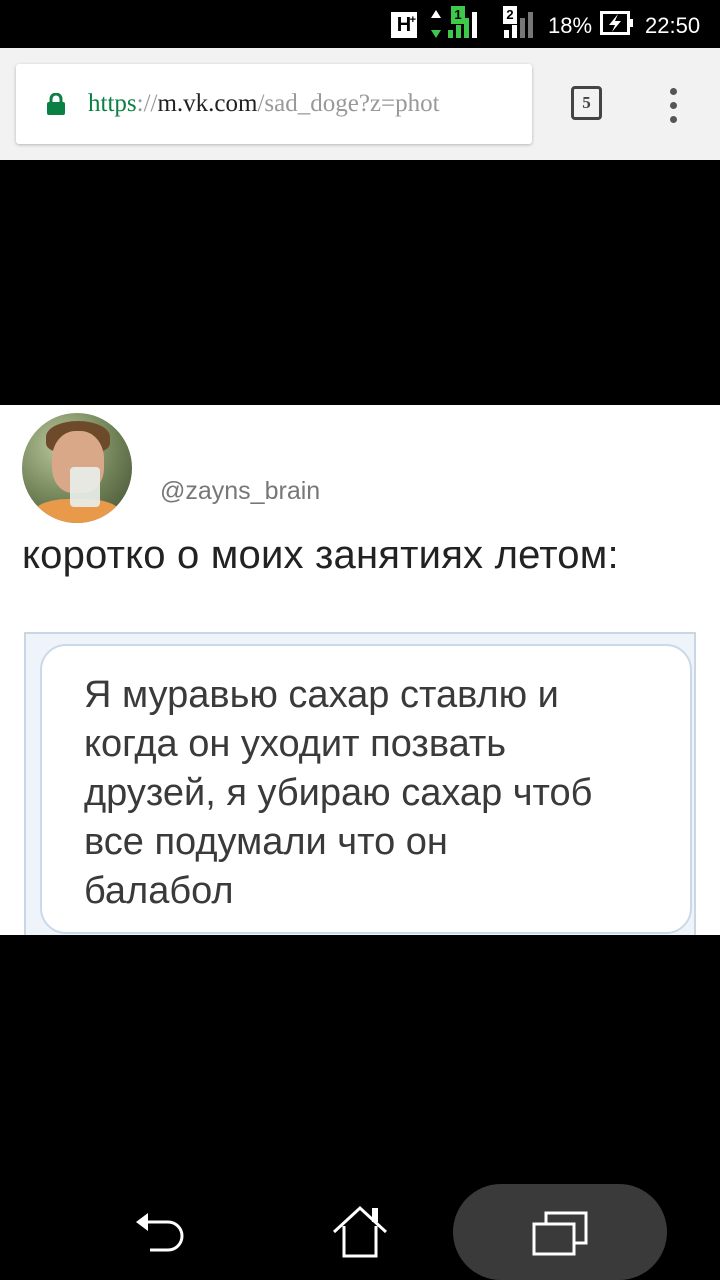 This screenshot has width=720, height=1280. Describe the element at coordinates (295, 744) in the screenshot. I see `message-line: когда он уходит позвать` at that location.